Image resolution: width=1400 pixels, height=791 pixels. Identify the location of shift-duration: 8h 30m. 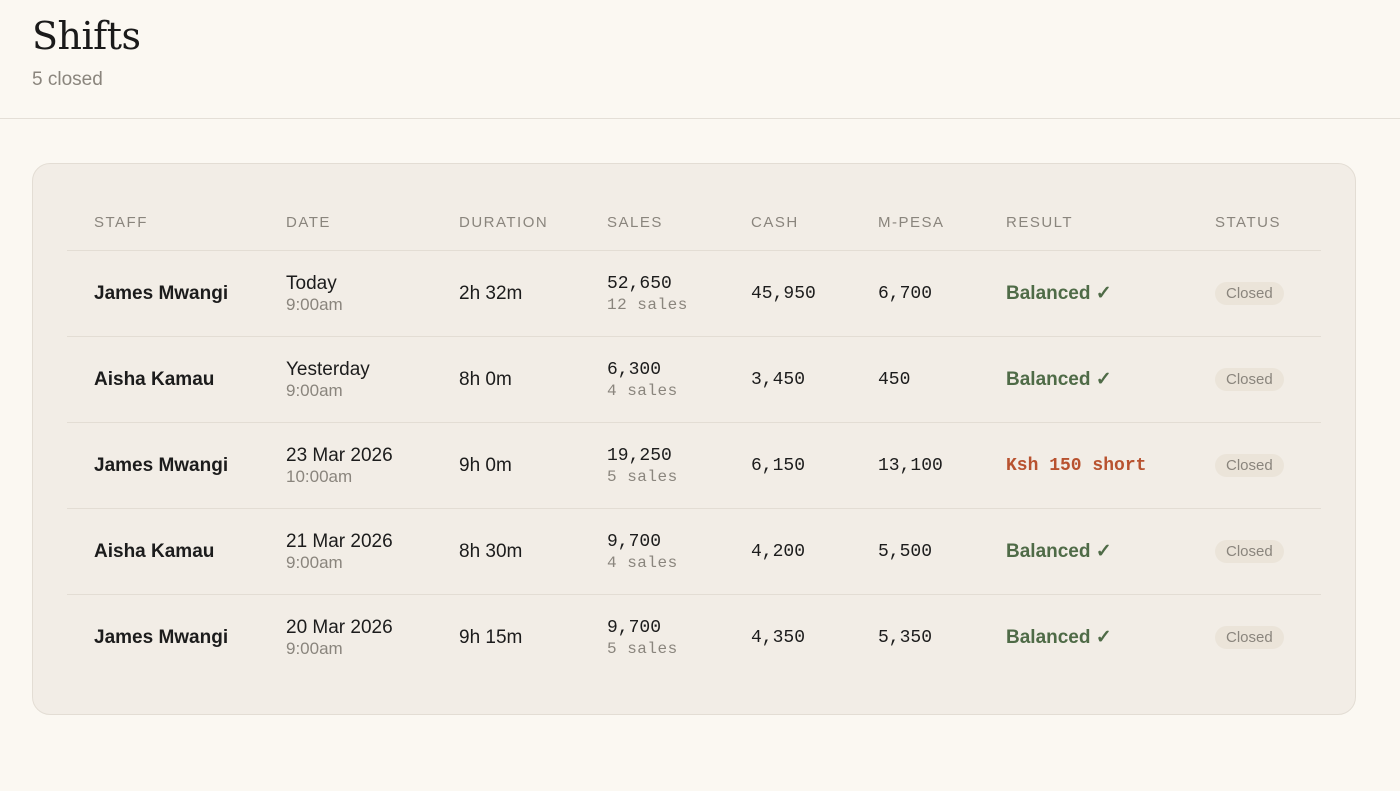
(491, 551).